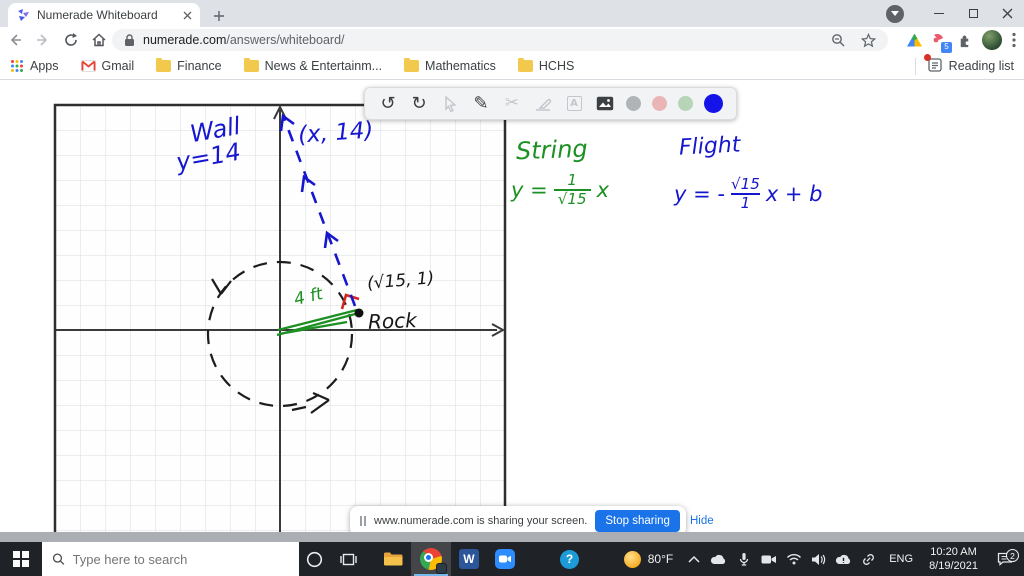  What do you see at coordinates (868, 559) in the screenshot?
I see `link-icon` at bounding box center [868, 559].